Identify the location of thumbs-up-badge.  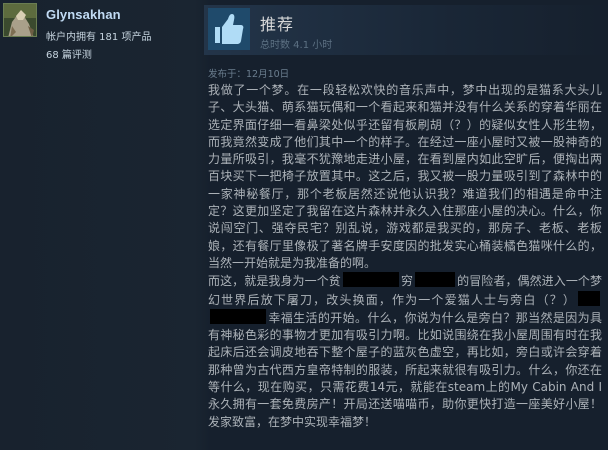
(229, 29).